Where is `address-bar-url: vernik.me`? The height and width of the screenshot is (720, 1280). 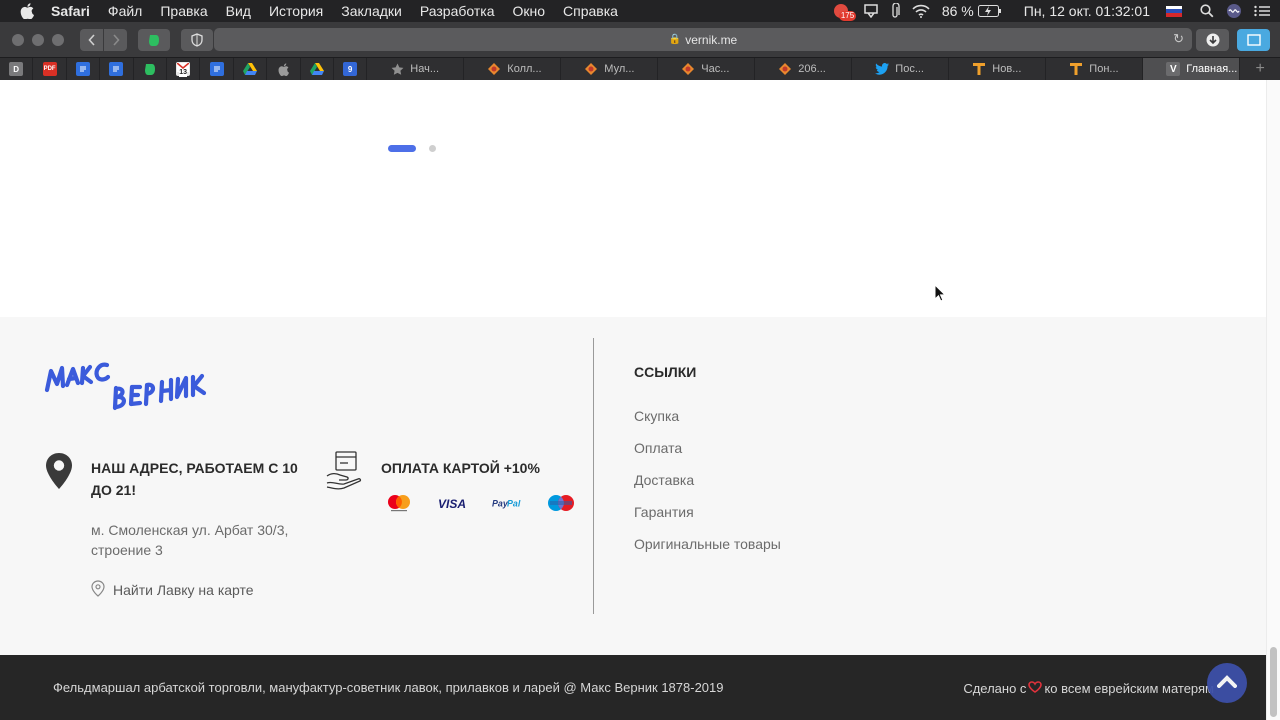 address-bar-url: vernik.me is located at coordinates (711, 39).